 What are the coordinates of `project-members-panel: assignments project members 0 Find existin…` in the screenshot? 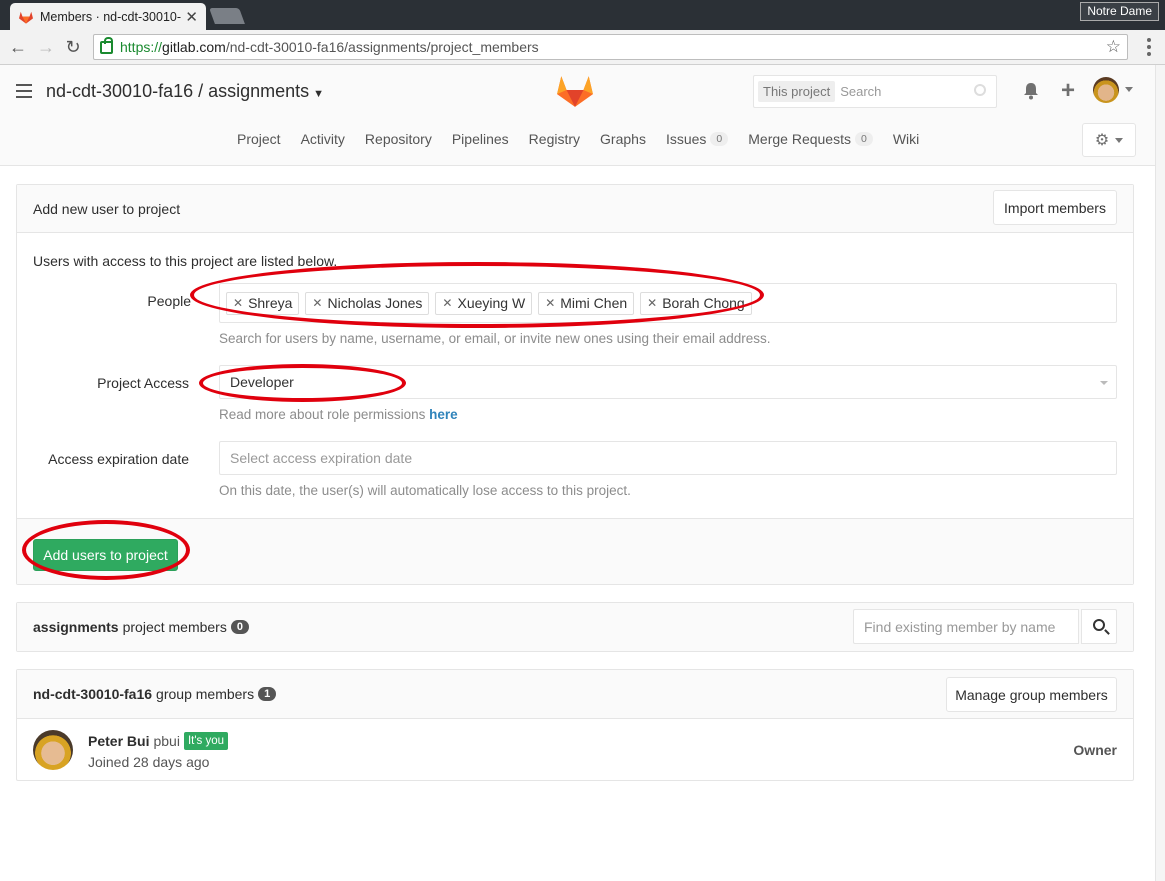 It's located at (575, 627).